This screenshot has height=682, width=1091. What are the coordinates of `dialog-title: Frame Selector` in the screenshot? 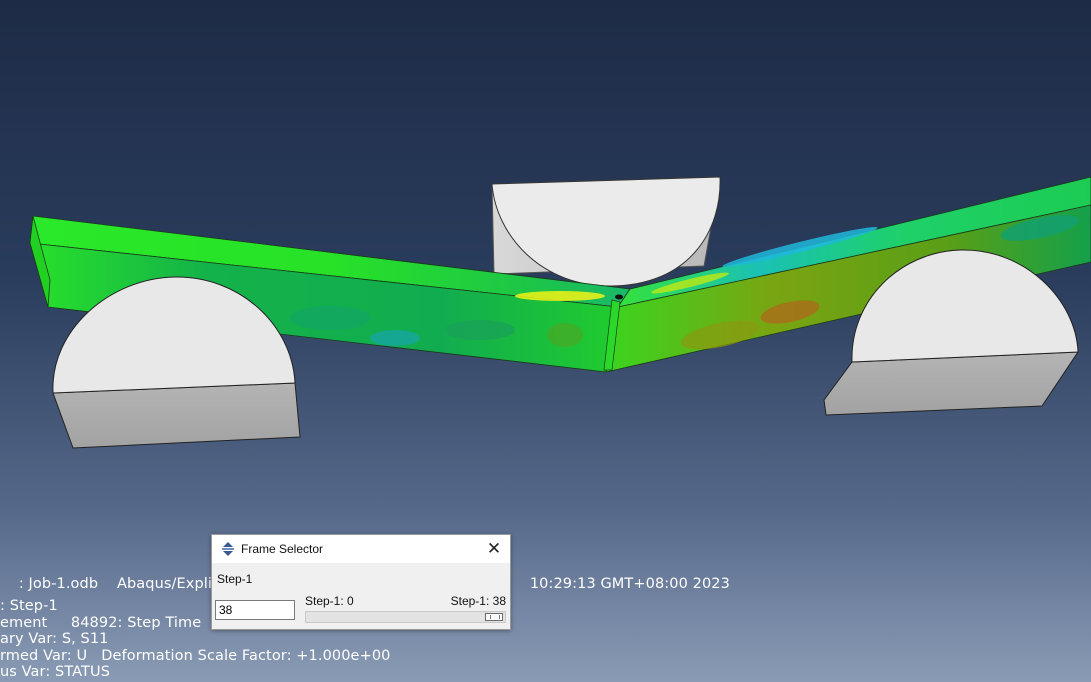 It's located at (282, 549).